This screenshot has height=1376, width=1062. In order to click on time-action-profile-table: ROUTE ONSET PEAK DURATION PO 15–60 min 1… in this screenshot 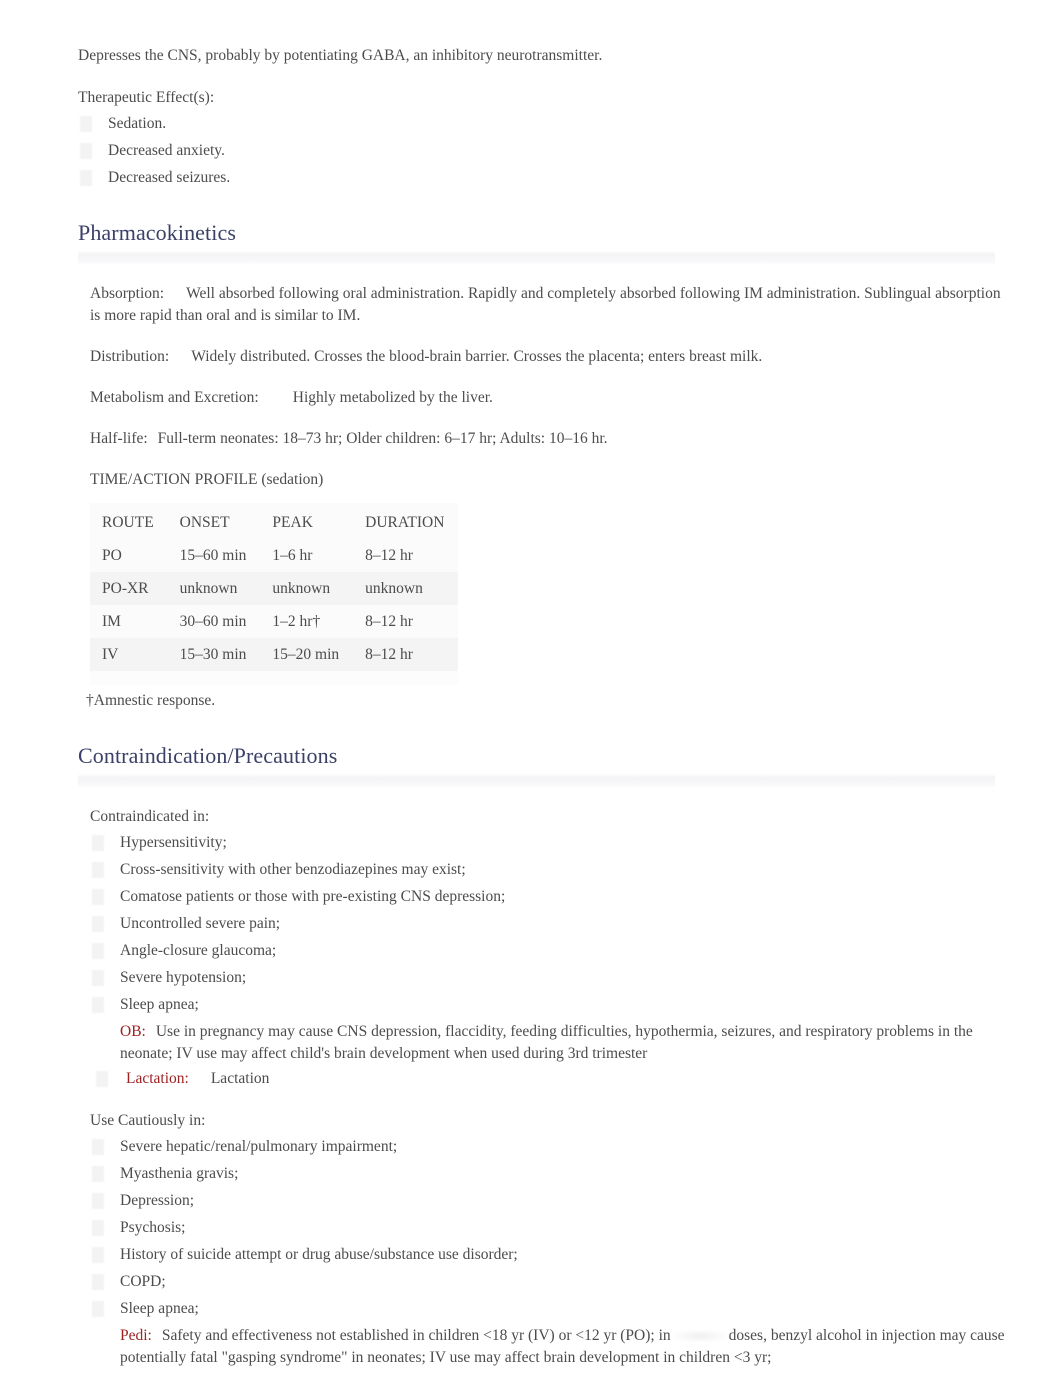, I will do `click(274, 587)`.